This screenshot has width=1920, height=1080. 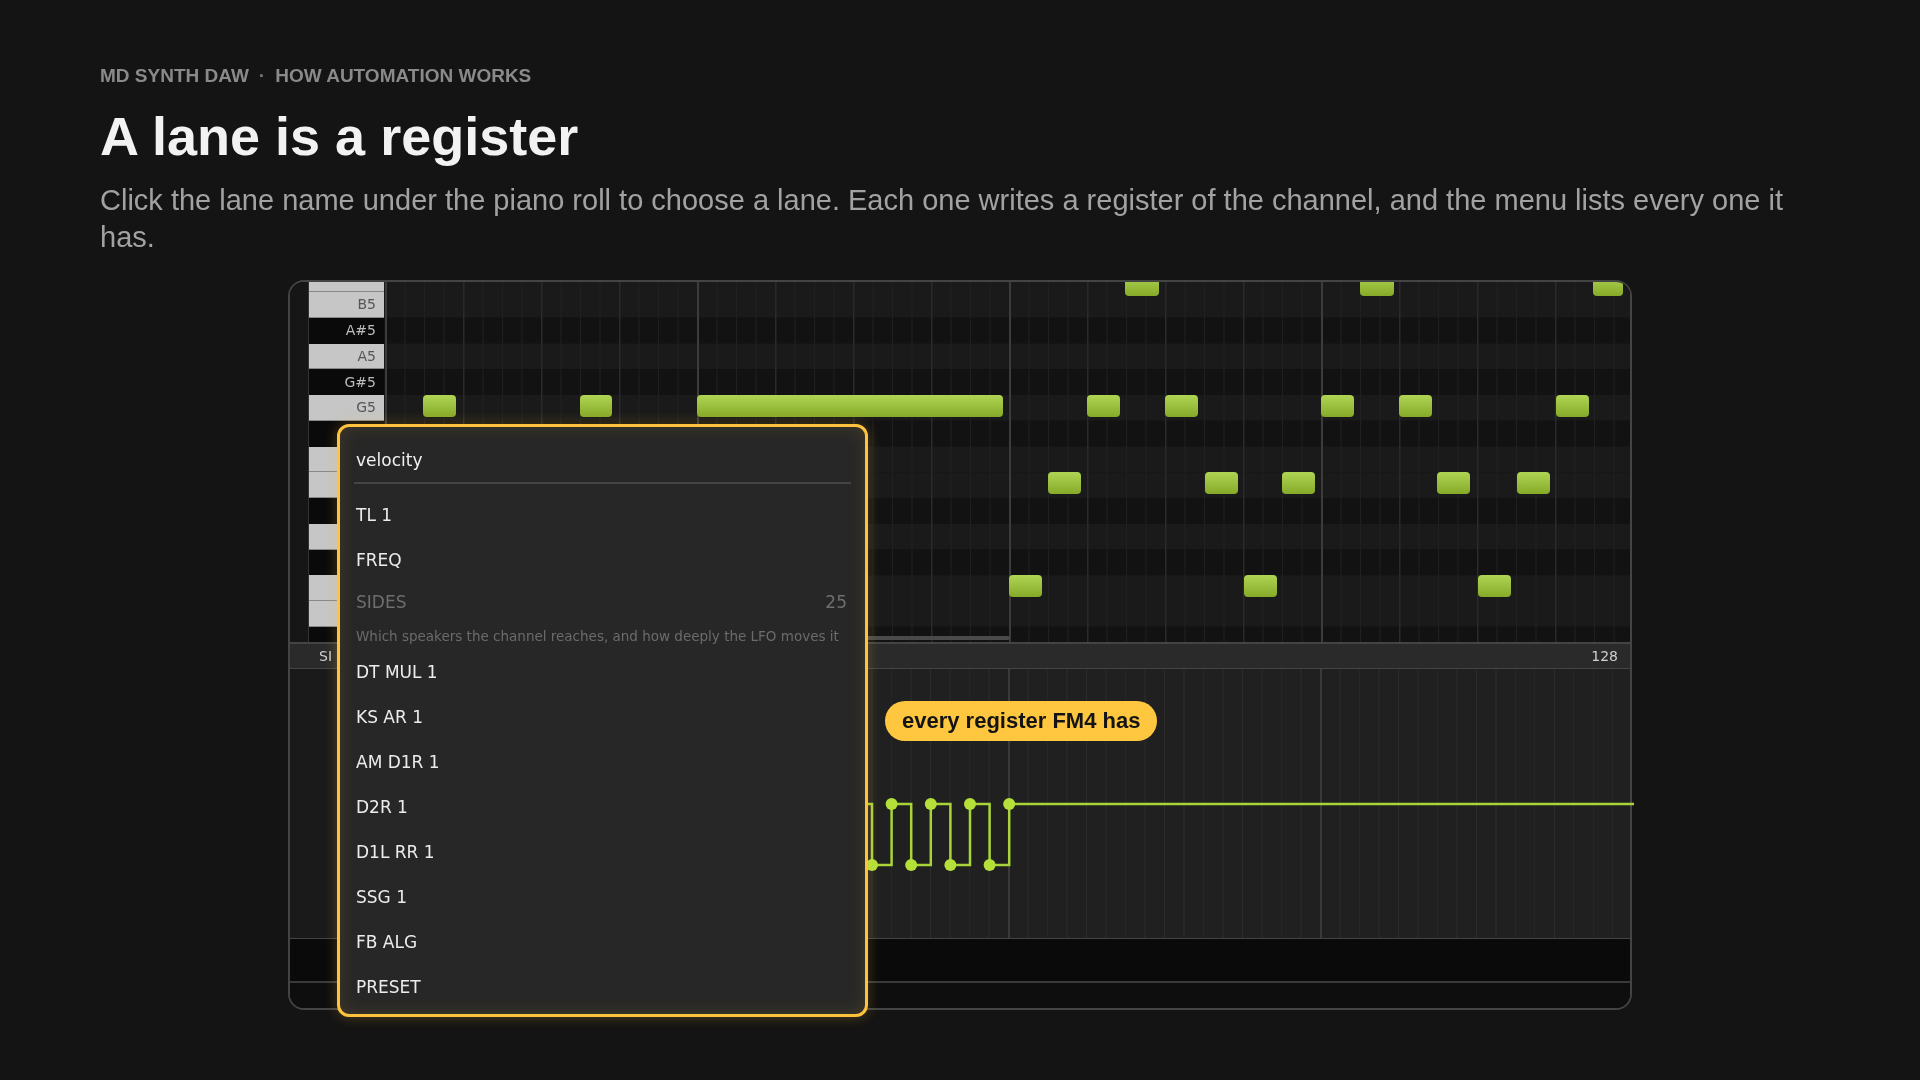 What do you see at coordinates (1605, 656) in the screenshot?
I see `lane-max-value: 128` at bounding box center [1605, 656].